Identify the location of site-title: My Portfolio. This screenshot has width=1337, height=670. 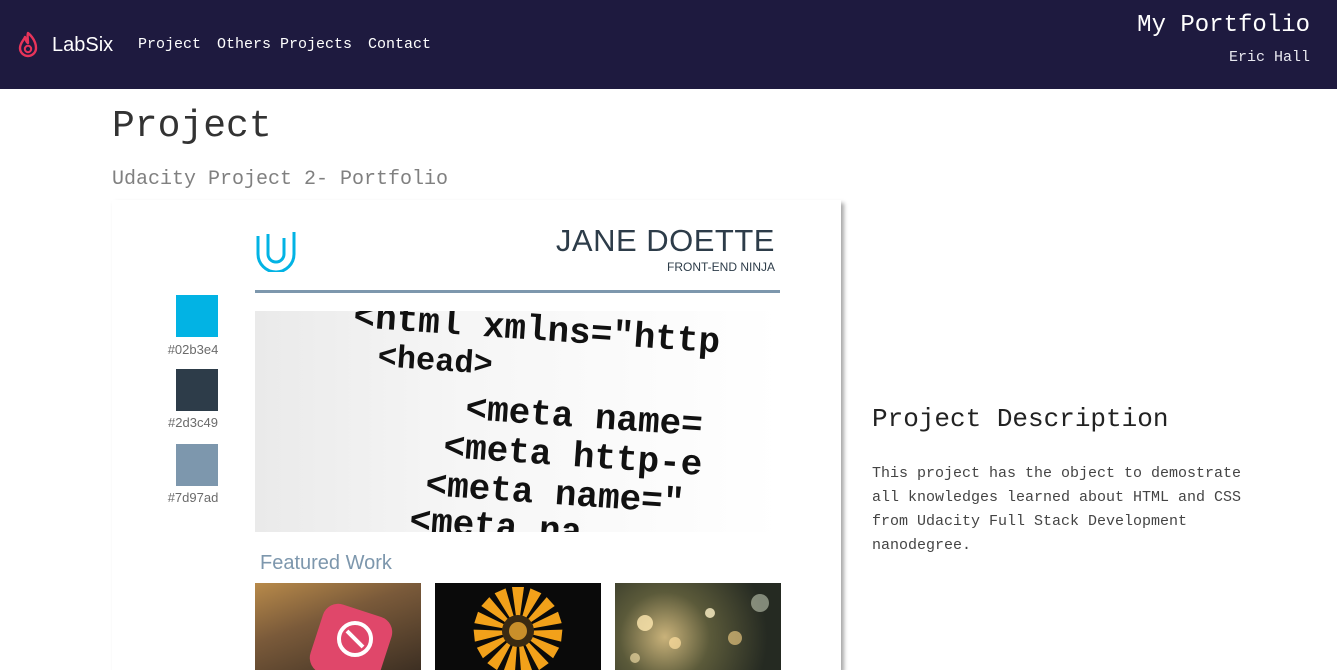
(1223, 25).